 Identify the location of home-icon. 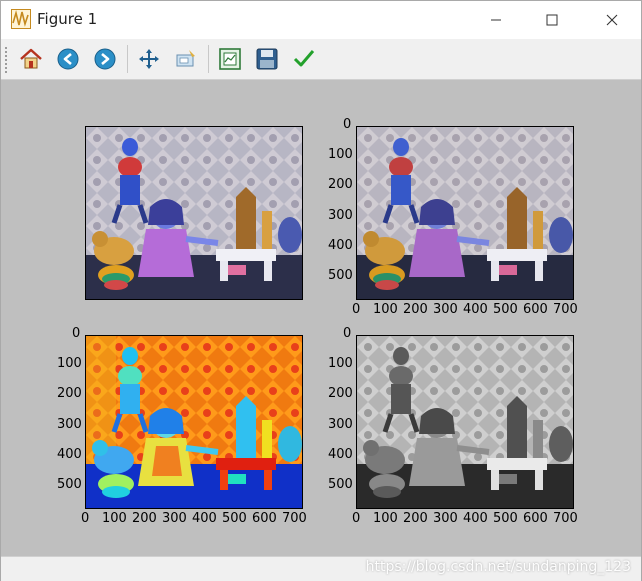
(31, 58).